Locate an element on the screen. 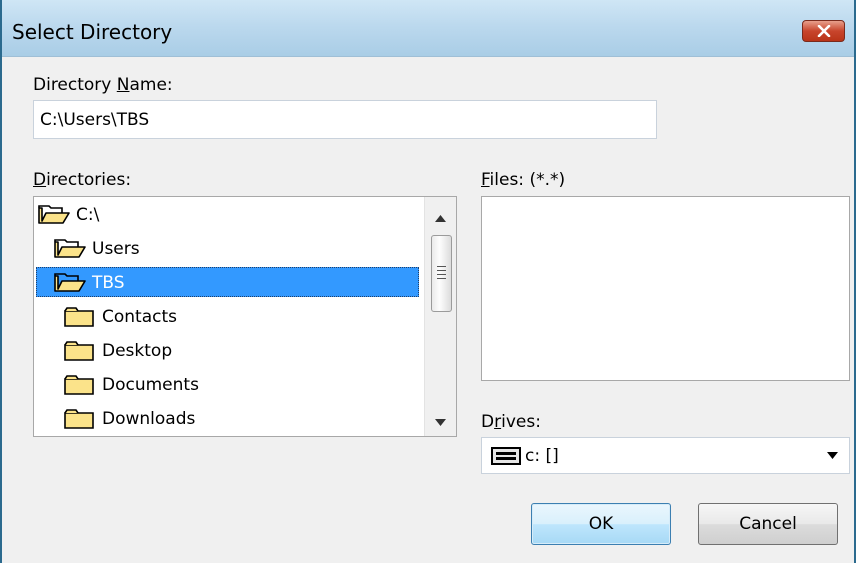 This screenshot has height=563, width=856. directory-item-label: Contacts is located at coordinates (139, 317).